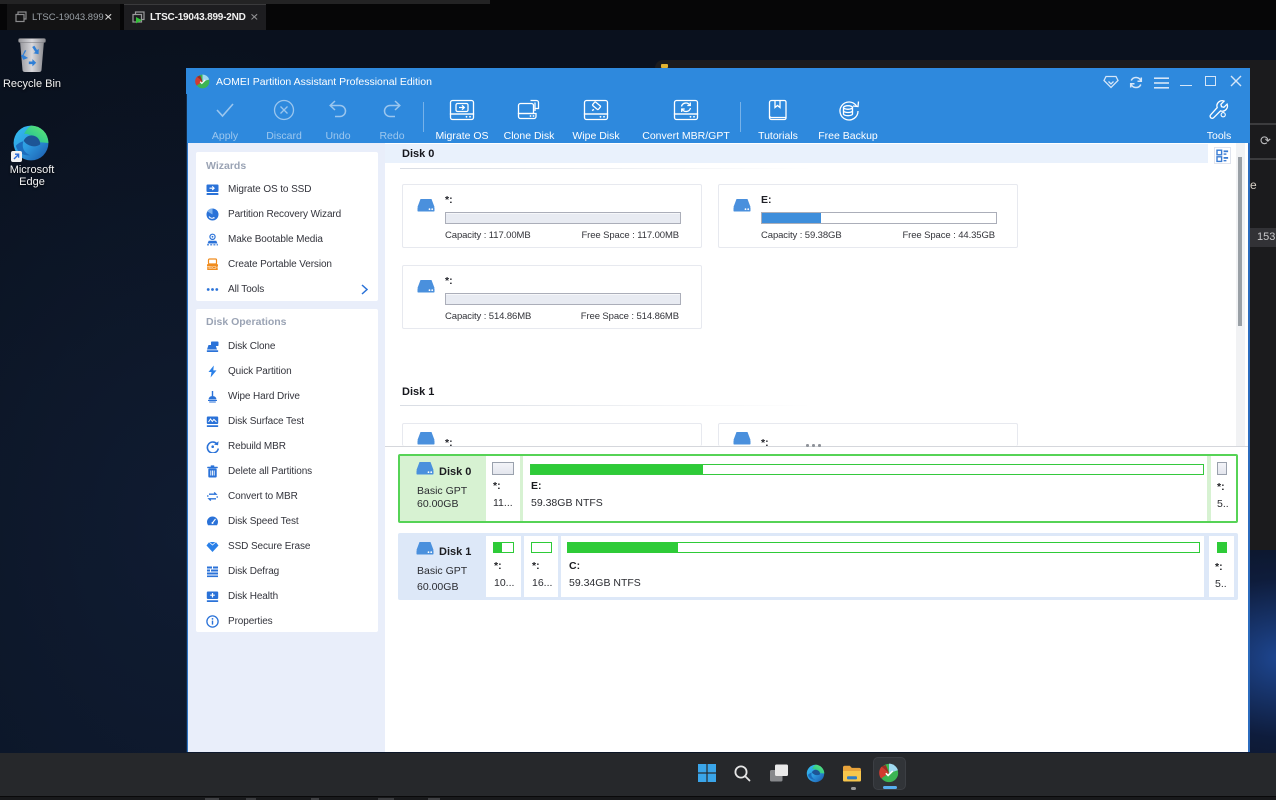 Image resolution: width=1276 pixels, height=800 pixels. Describe the element at coordinates (213, 266) in the screenshot. I see `svg-text: TECH` at that location.